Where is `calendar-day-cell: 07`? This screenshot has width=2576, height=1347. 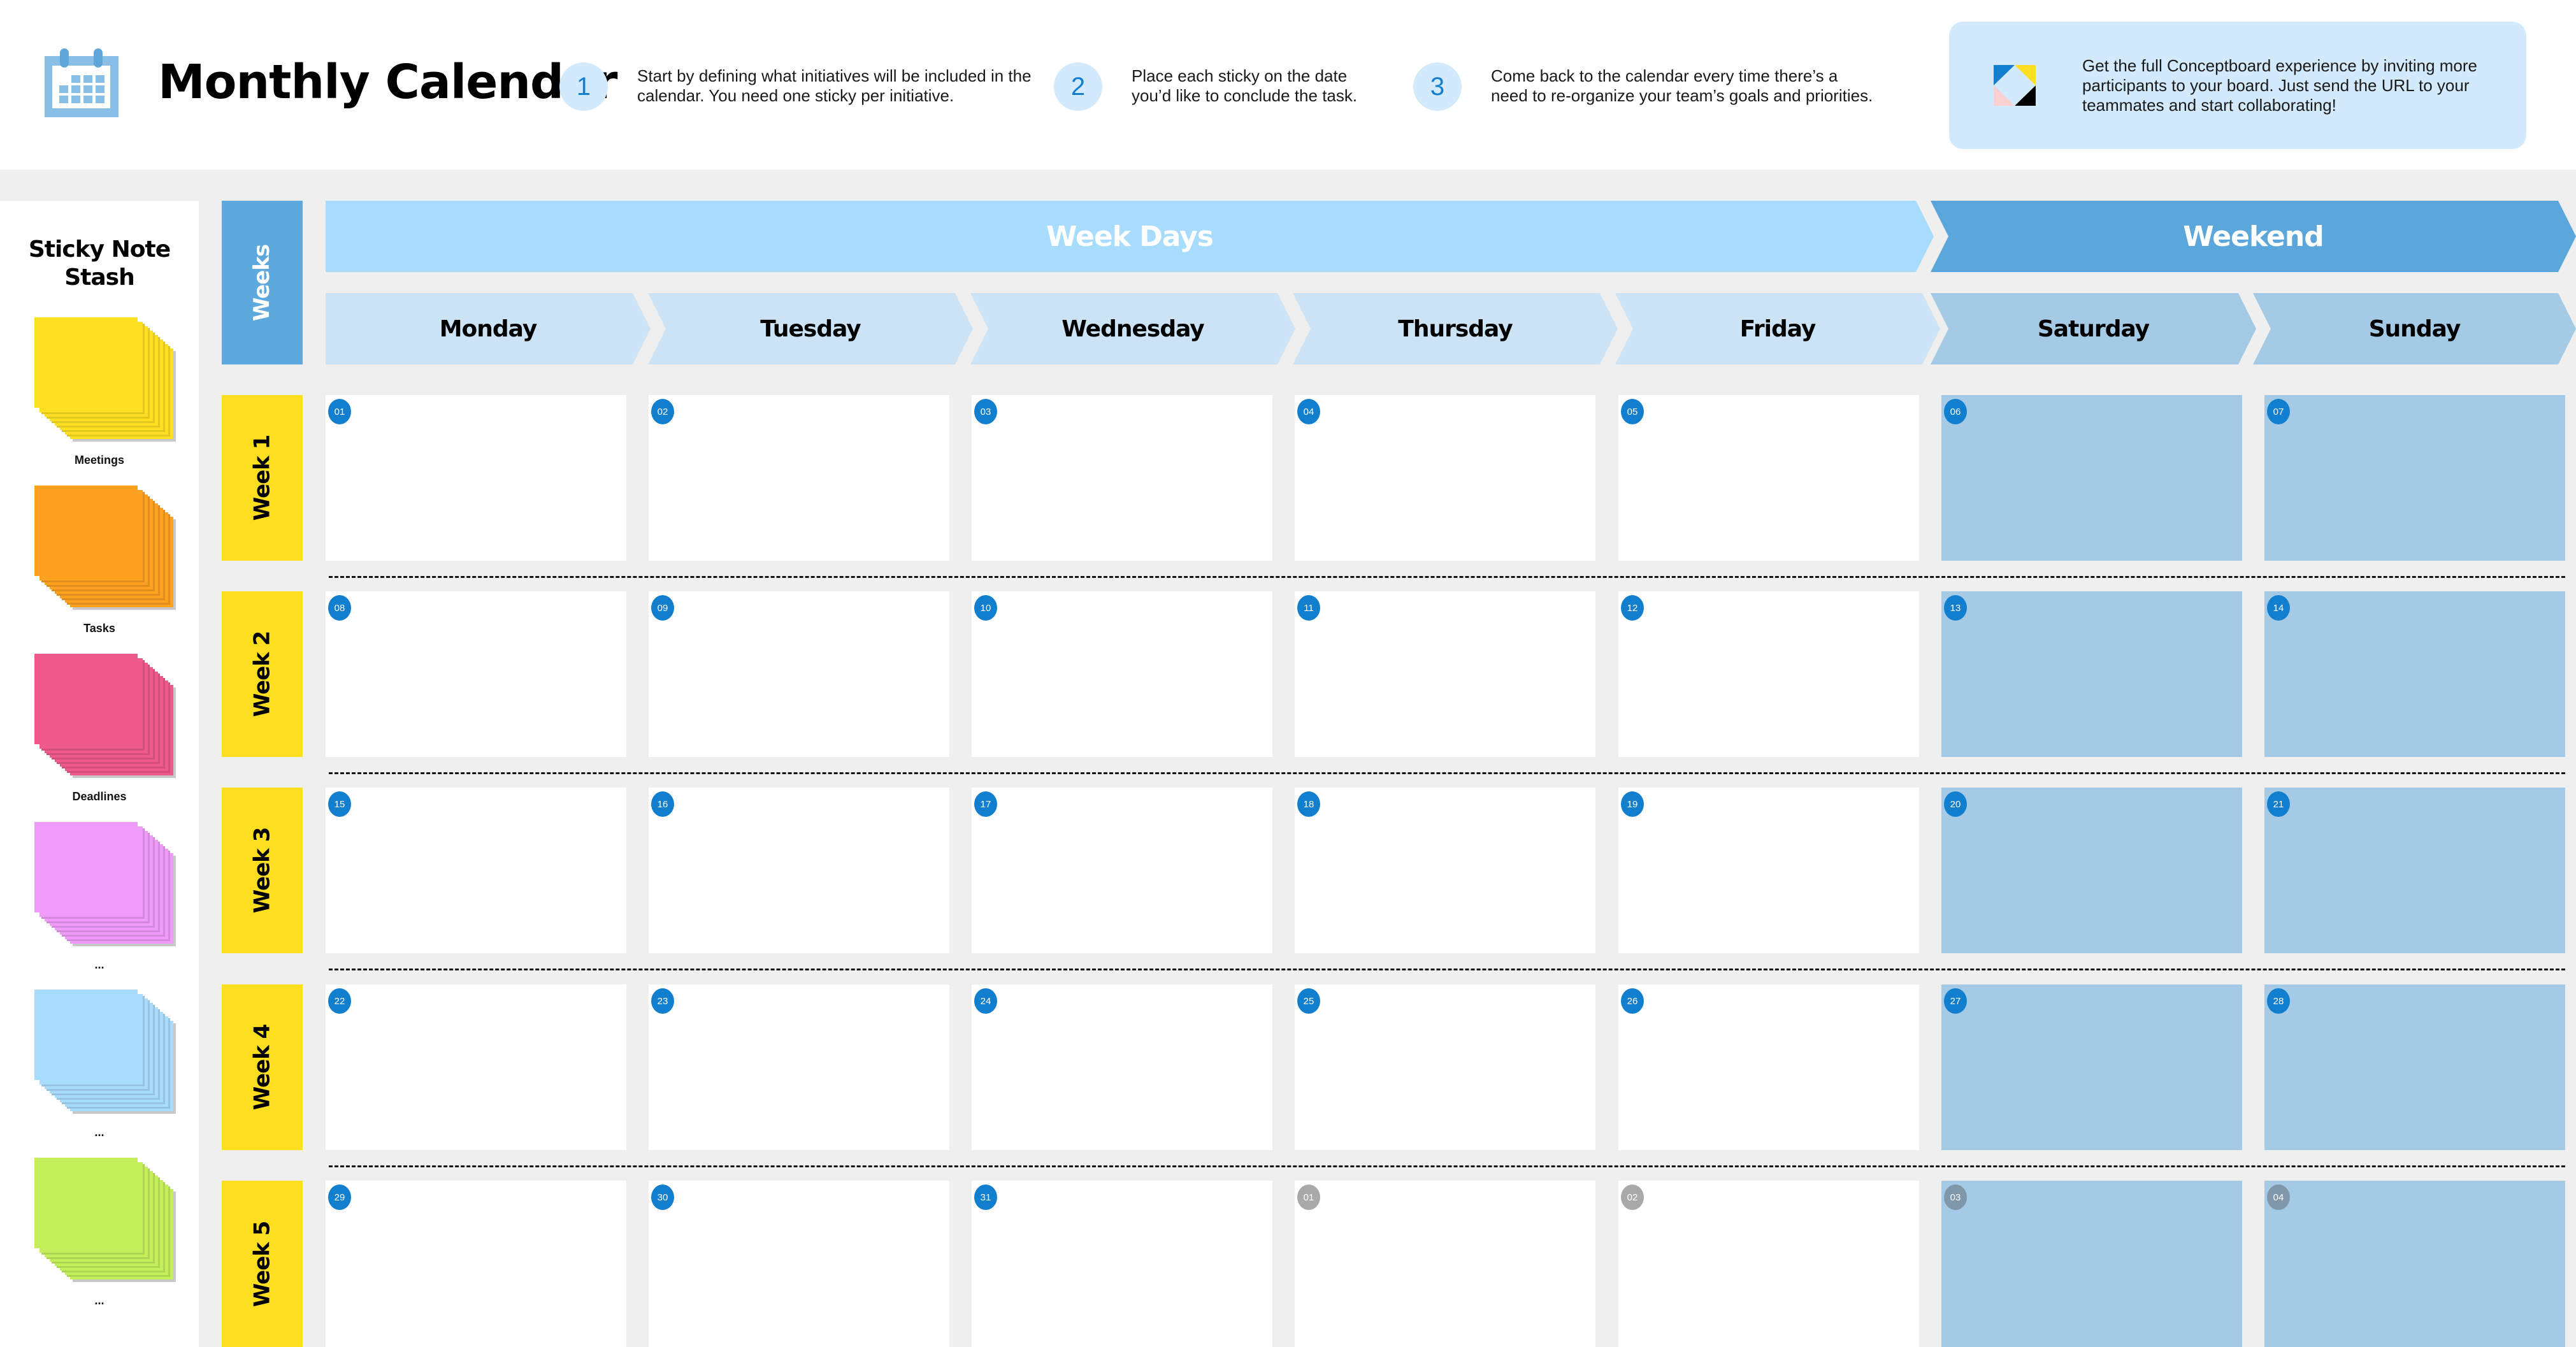
calendar-day-cell: 07 is located at coordinates (2414, 478).